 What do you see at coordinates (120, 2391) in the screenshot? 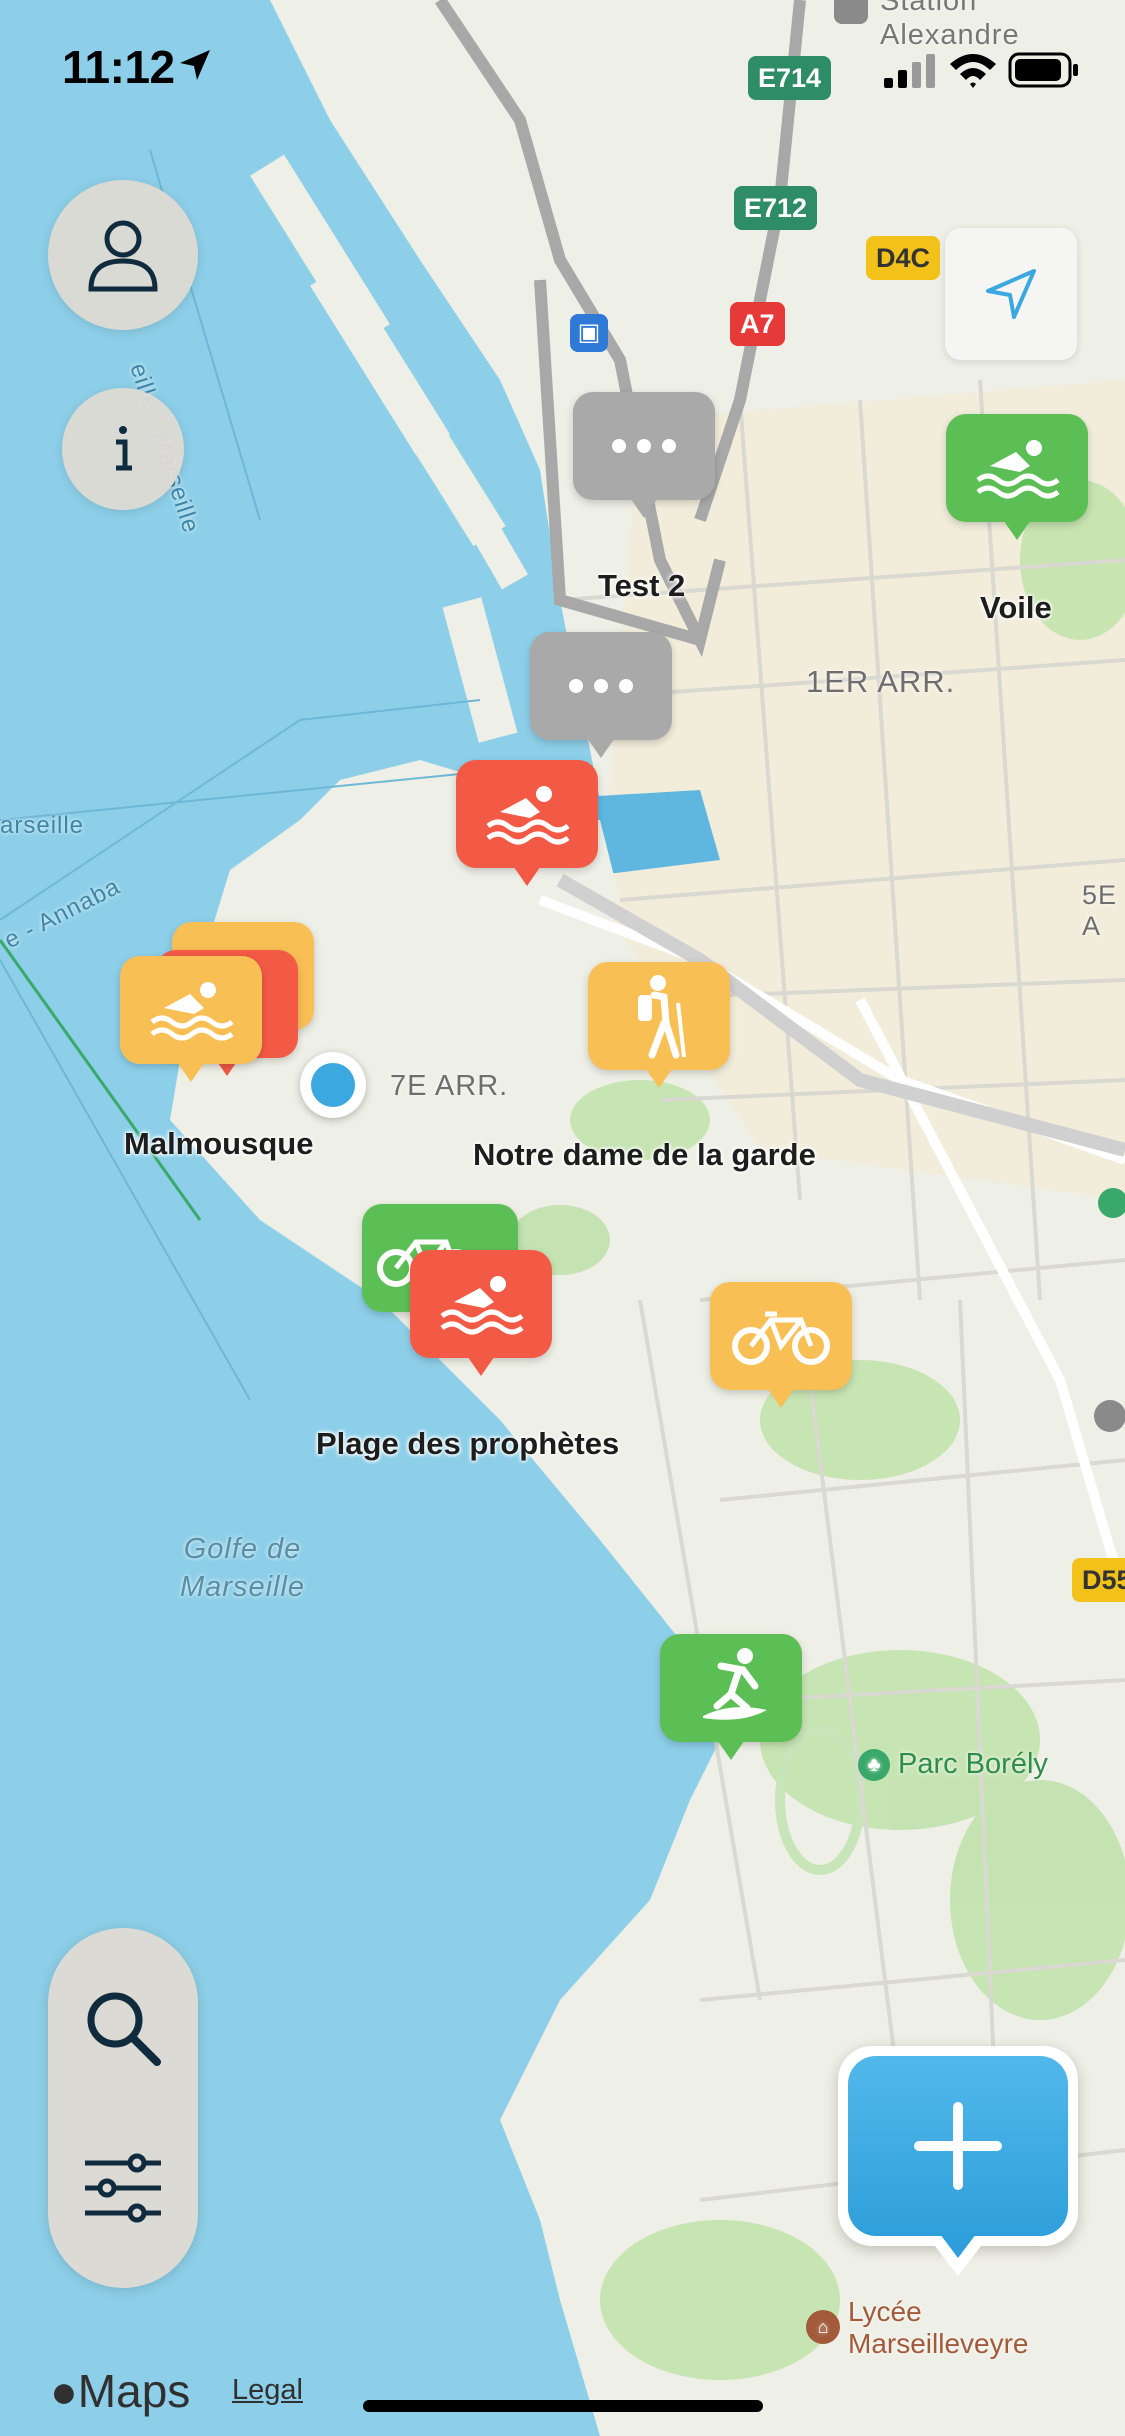
I see `apple-maps-logo: ●Maps` at bounding box center [120, 2391].